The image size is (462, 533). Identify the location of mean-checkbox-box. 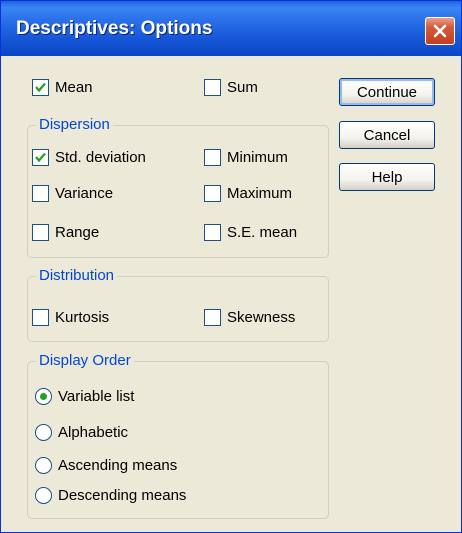
(40, 87).